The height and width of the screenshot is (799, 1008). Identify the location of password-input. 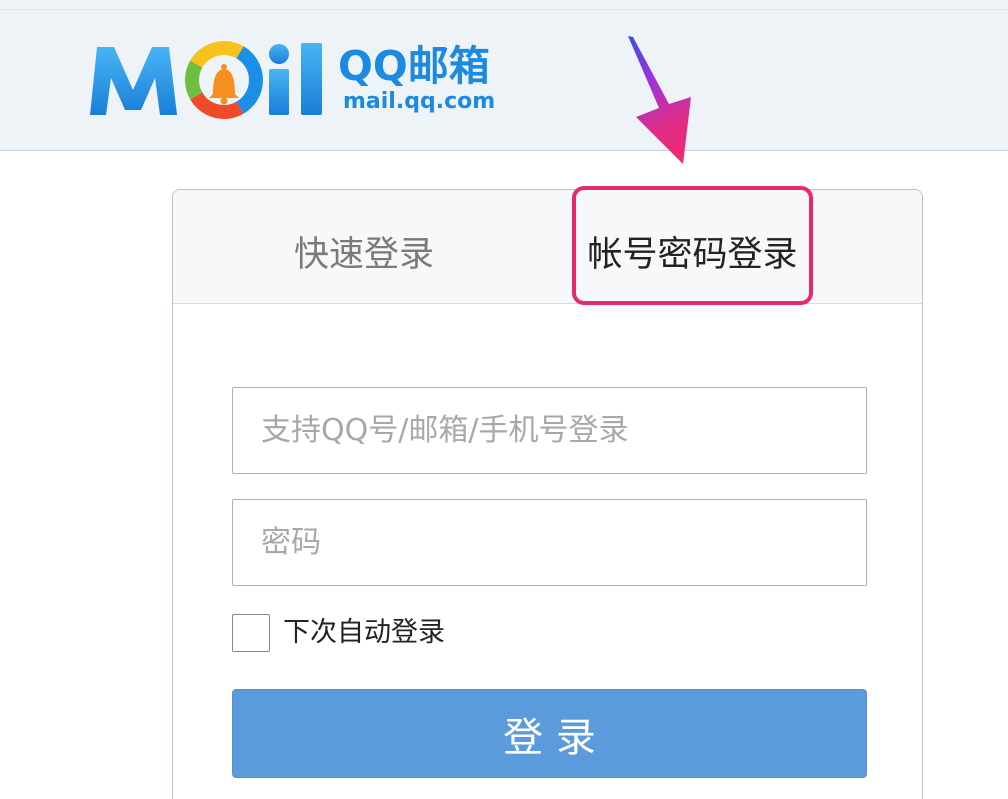
(549, 542).